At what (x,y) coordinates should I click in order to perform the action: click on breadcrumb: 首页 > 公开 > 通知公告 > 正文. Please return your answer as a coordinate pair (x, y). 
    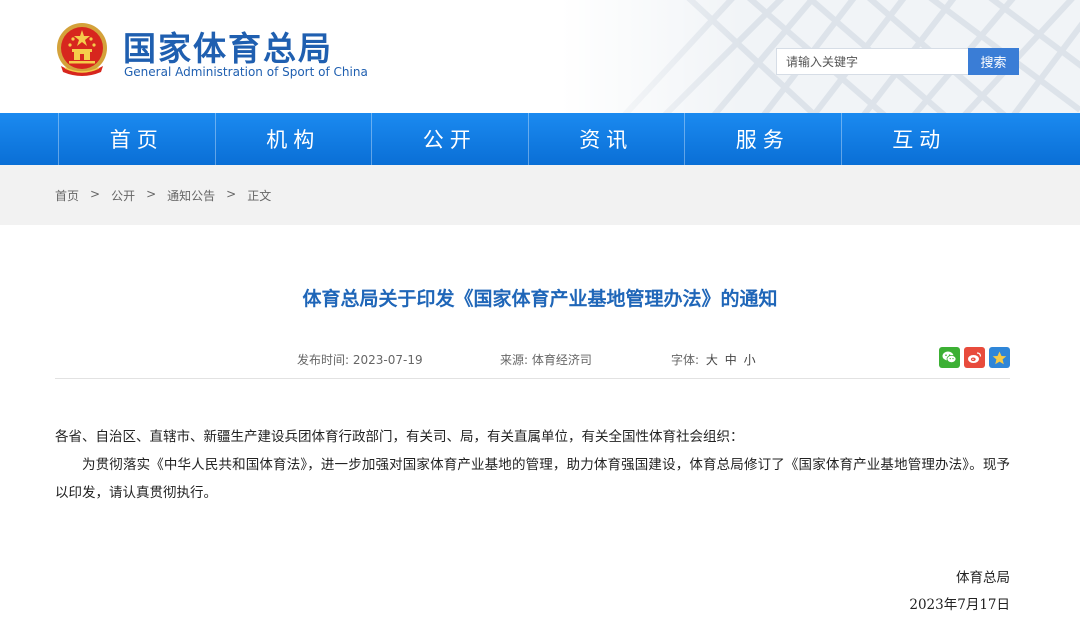
    Looking at the image, I should click on (163, 195).